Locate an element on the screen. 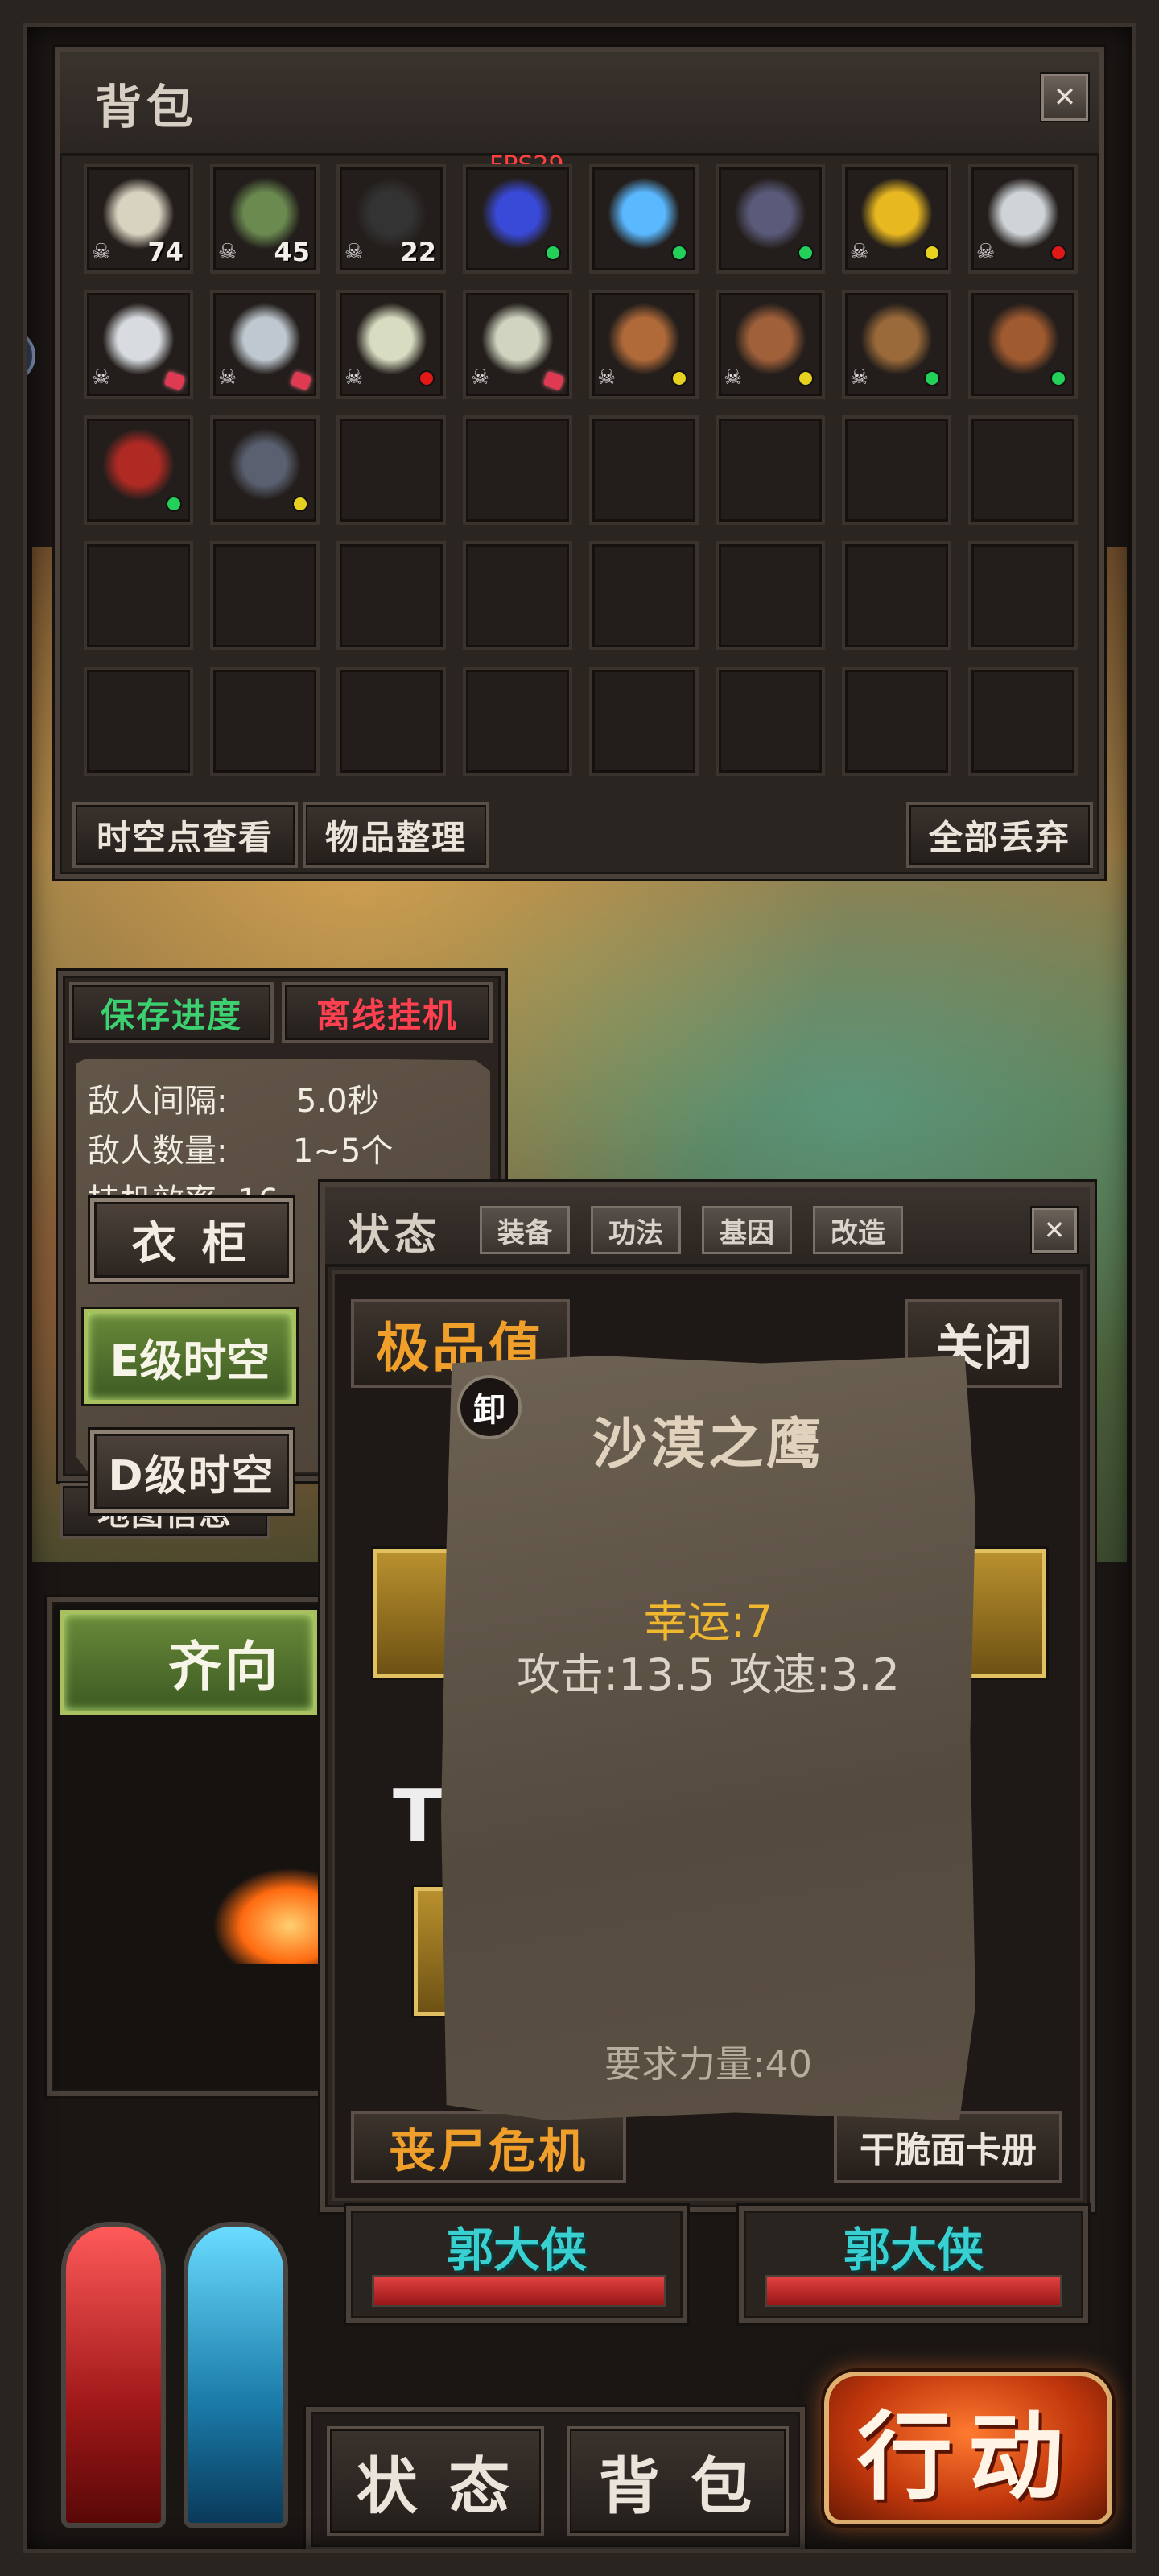  zombie-crisis-button: 丧尸危机 is located at coordinates (488, 2147).